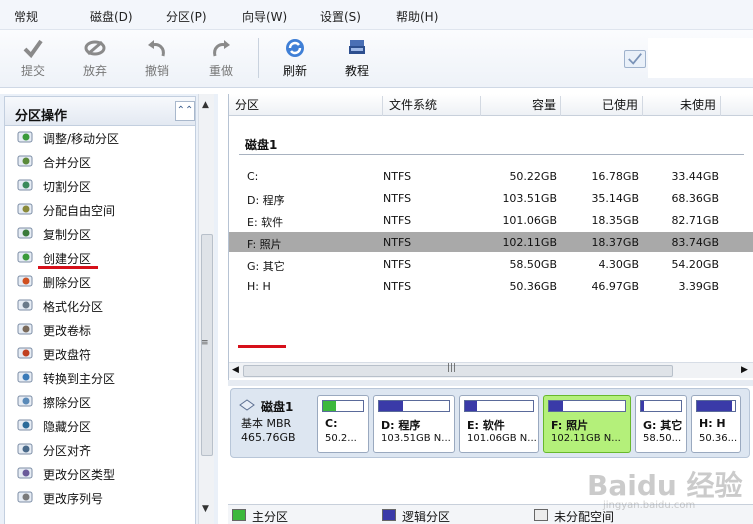 The width and height of the screenshot is (753, 524). I want to click on table-hscrollbar: ◀ ||| ▶, so click(491, 370).